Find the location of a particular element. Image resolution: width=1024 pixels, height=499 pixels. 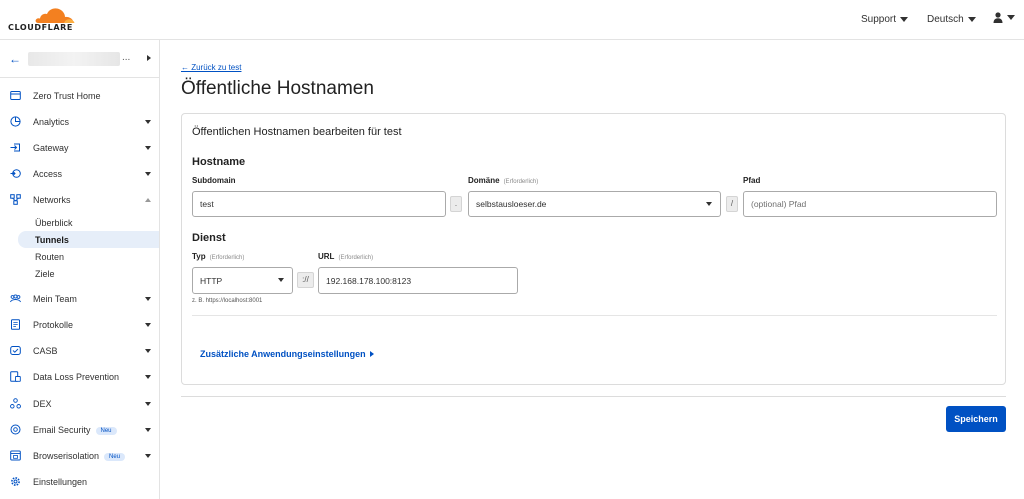

top-bar: CLOUDFLARE Support Deutsch is located at coordinates (512, 20).